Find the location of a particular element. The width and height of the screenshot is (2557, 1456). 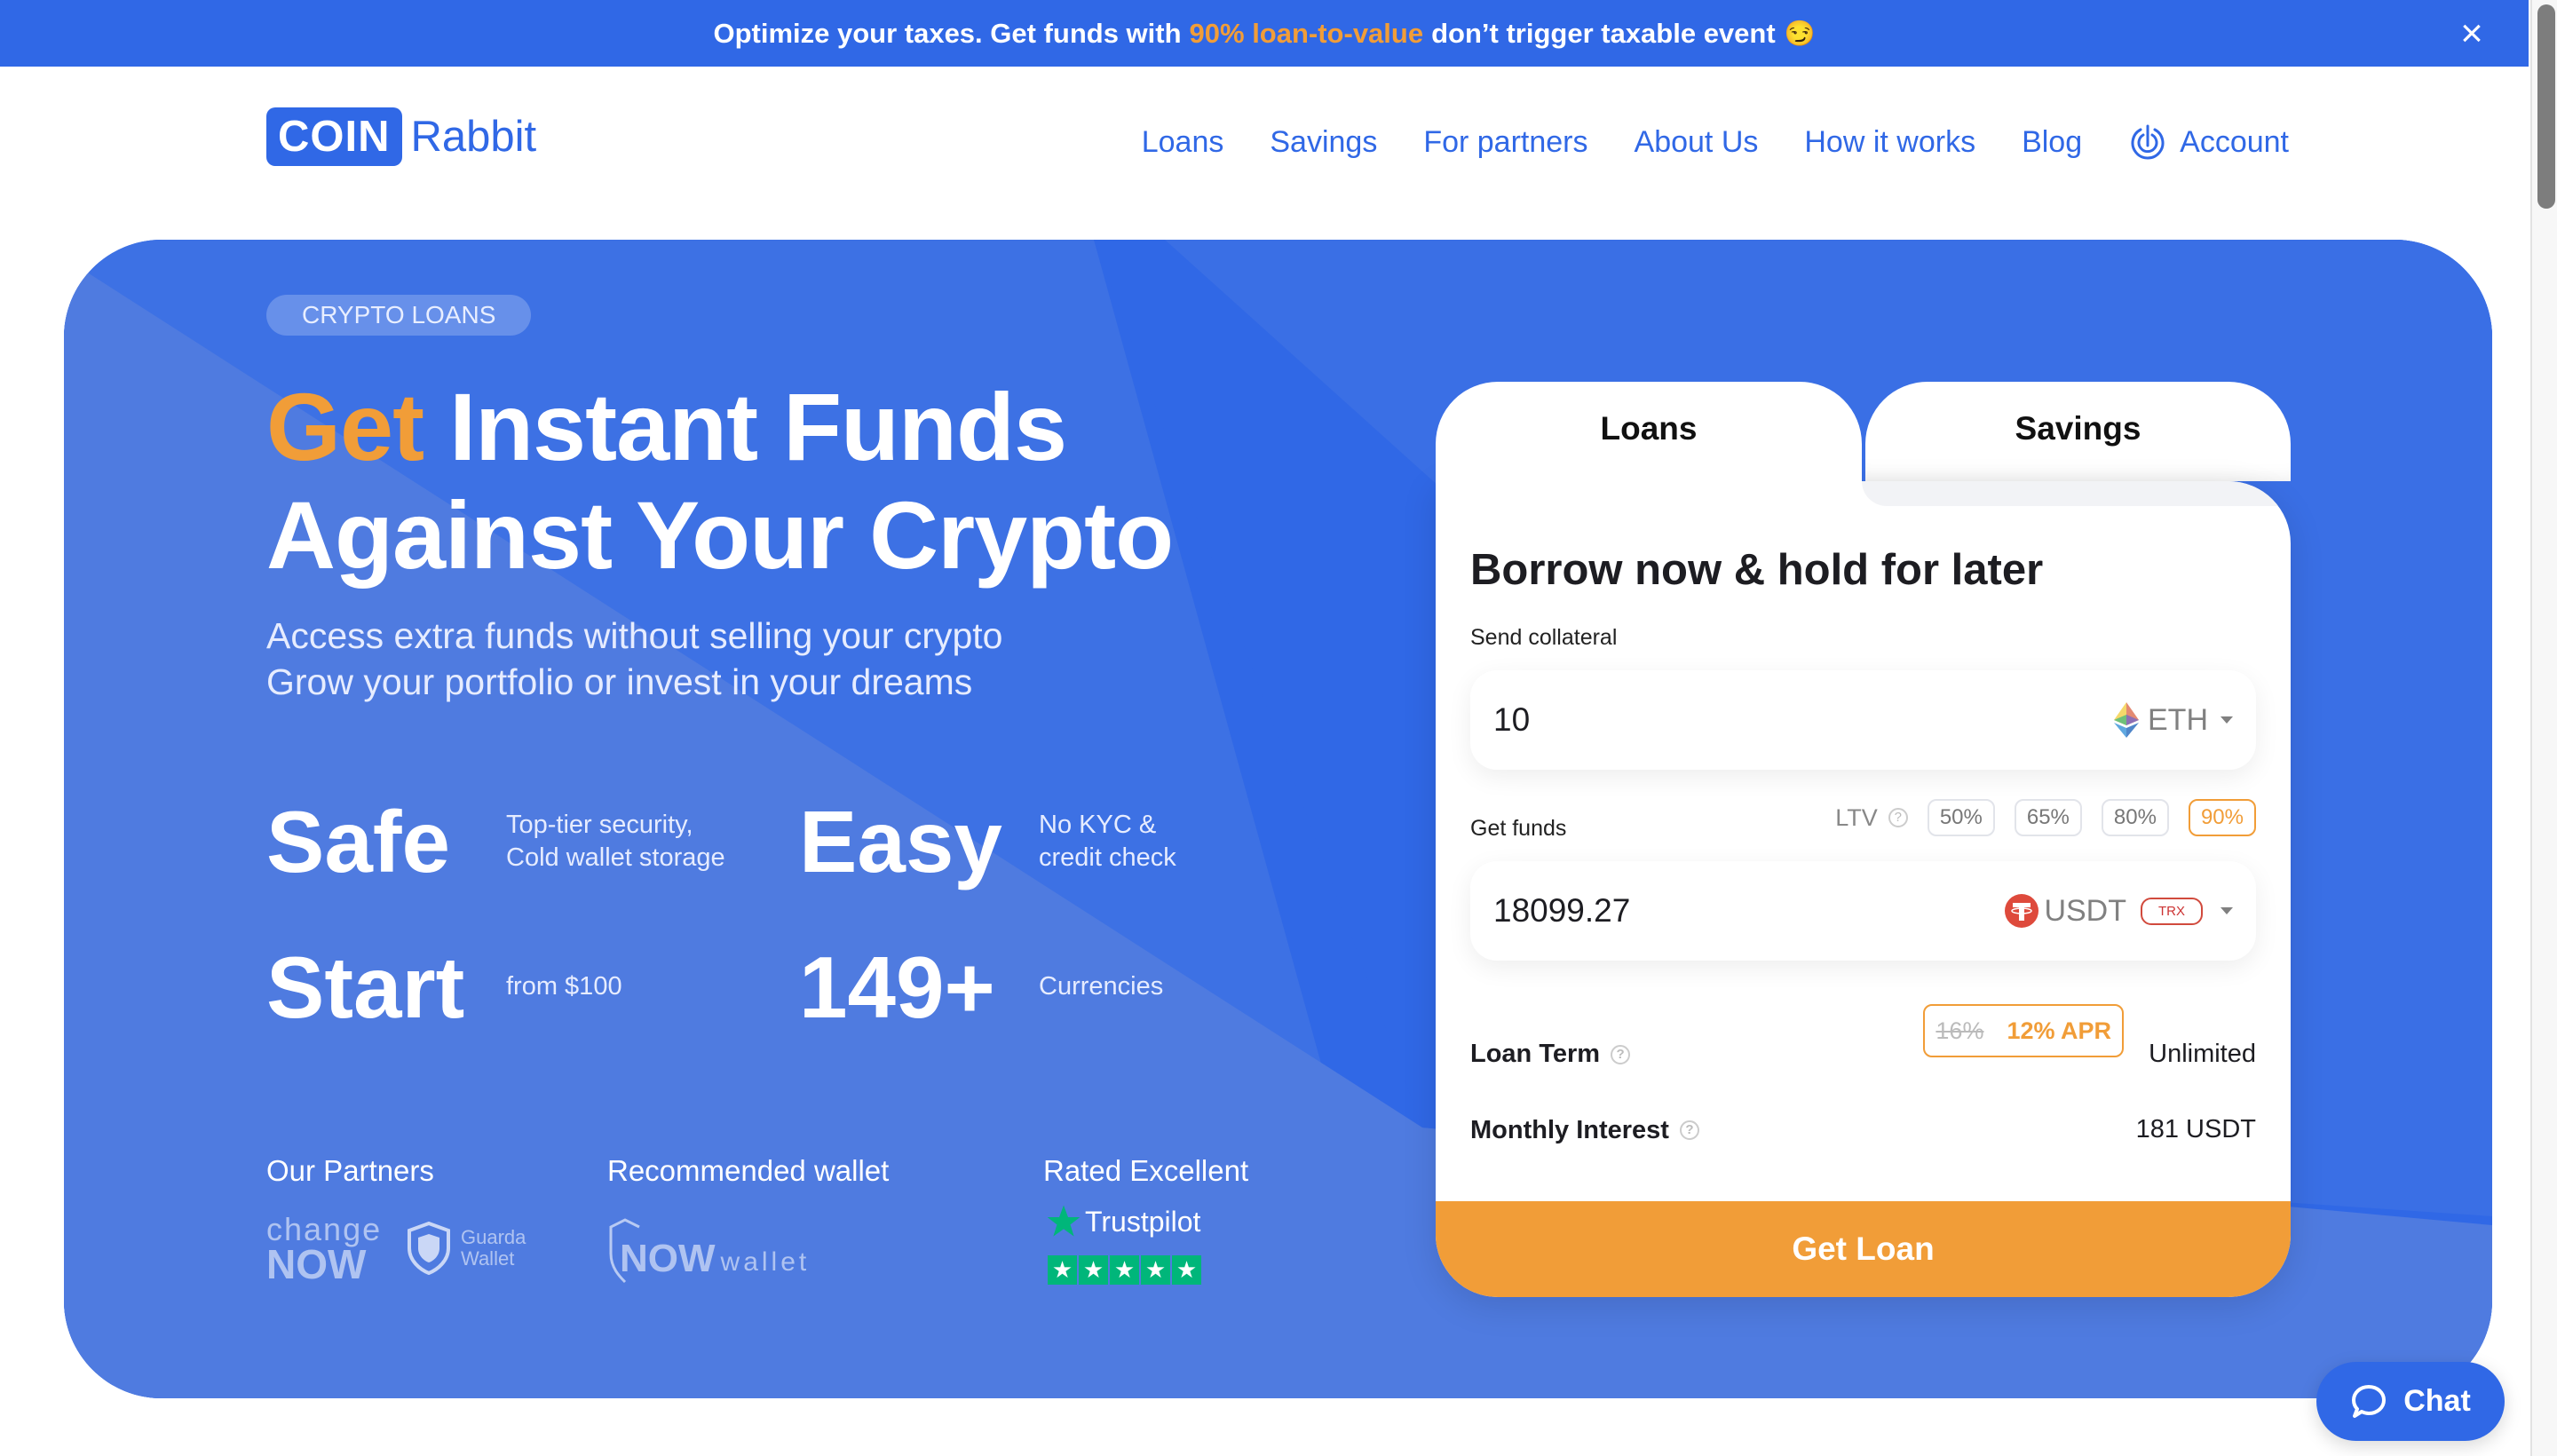

guarda-text: Guarda Wallet is located at coordinates (493, 1248).